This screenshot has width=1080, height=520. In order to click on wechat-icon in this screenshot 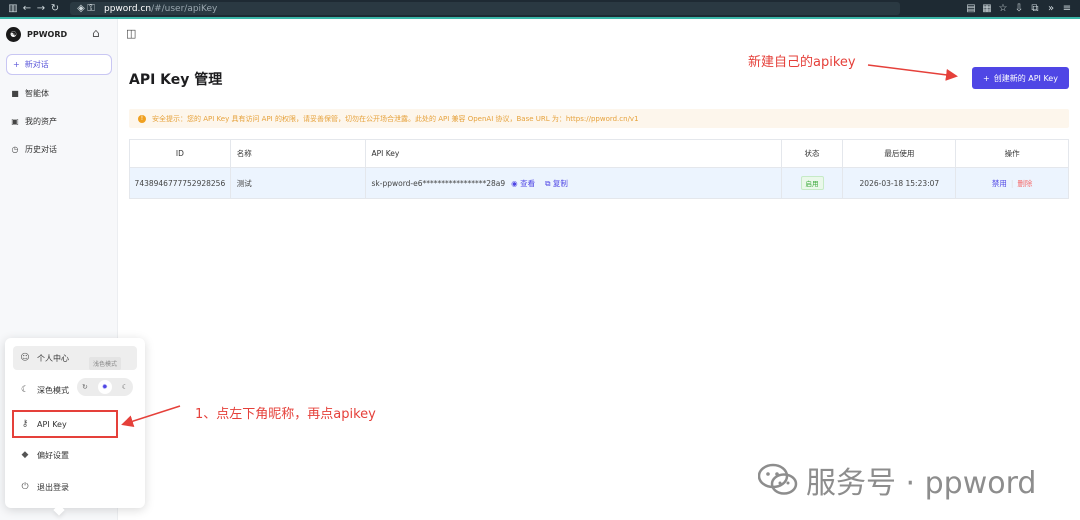, I will do `click(778, 479)`.